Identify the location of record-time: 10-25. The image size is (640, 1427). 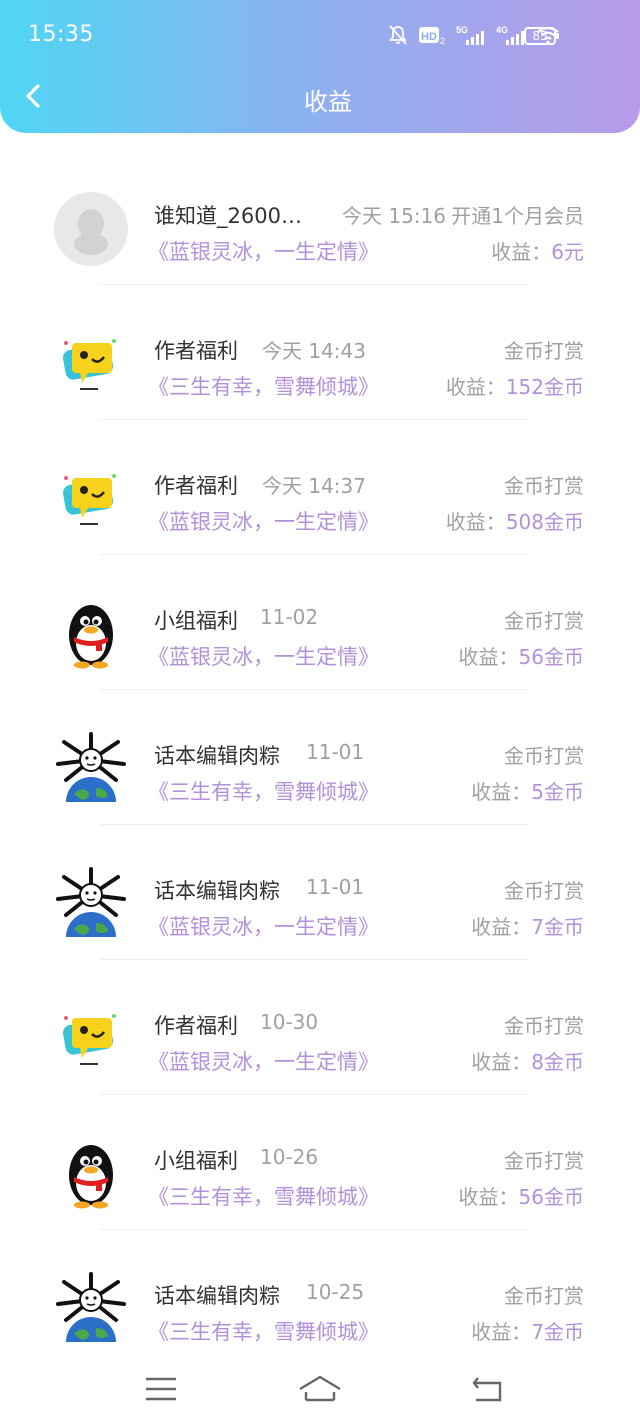
(335, 1292).